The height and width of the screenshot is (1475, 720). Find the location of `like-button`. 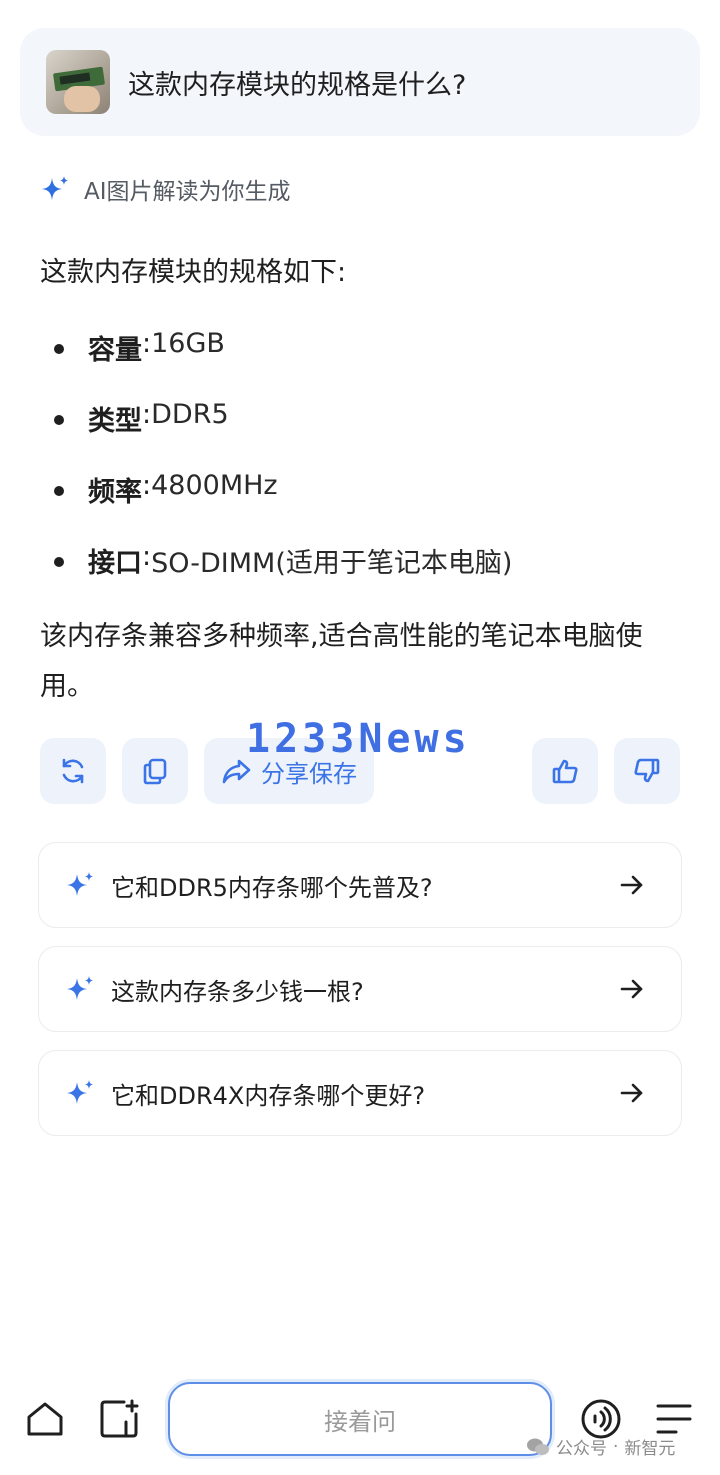

like-button is located at coordinates (565, 771).